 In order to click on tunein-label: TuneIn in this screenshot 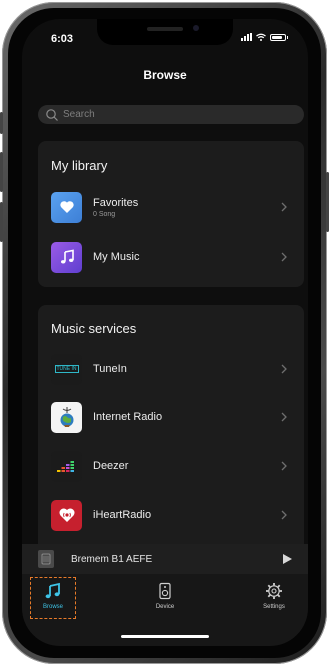, I will do `click(110, 369)`.